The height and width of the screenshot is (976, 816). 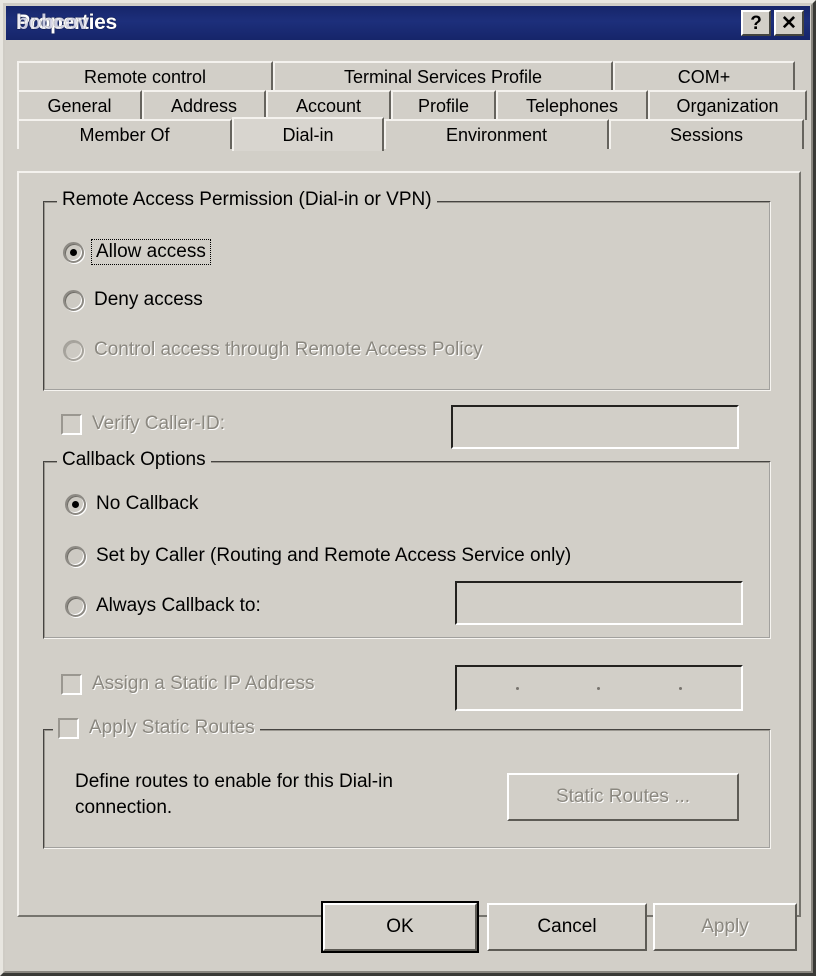 I want to click on radio-always-callback-to-label: Always Callback to:, so click(x=178, y=605).